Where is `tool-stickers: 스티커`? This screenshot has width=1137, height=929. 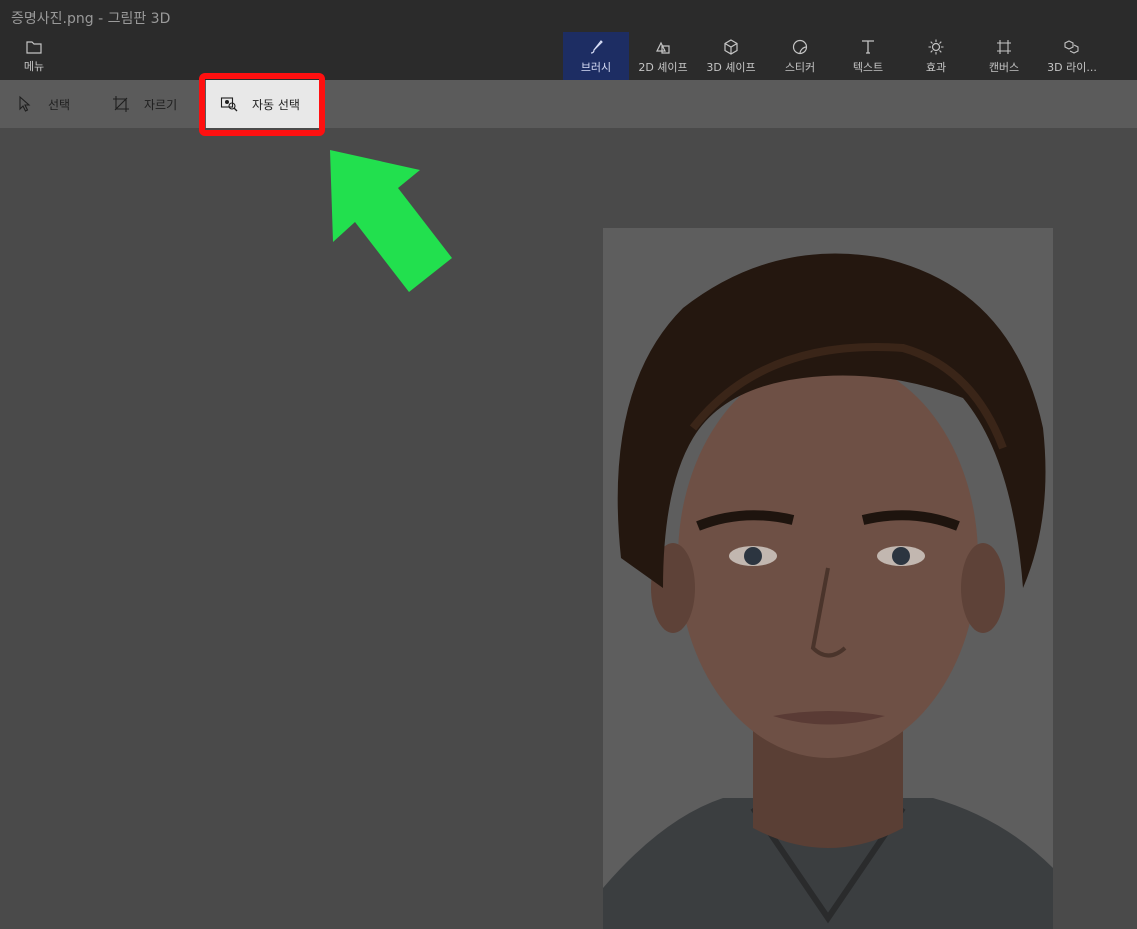 tool-stickers: 스티커 is located at coordinates (800, 56).